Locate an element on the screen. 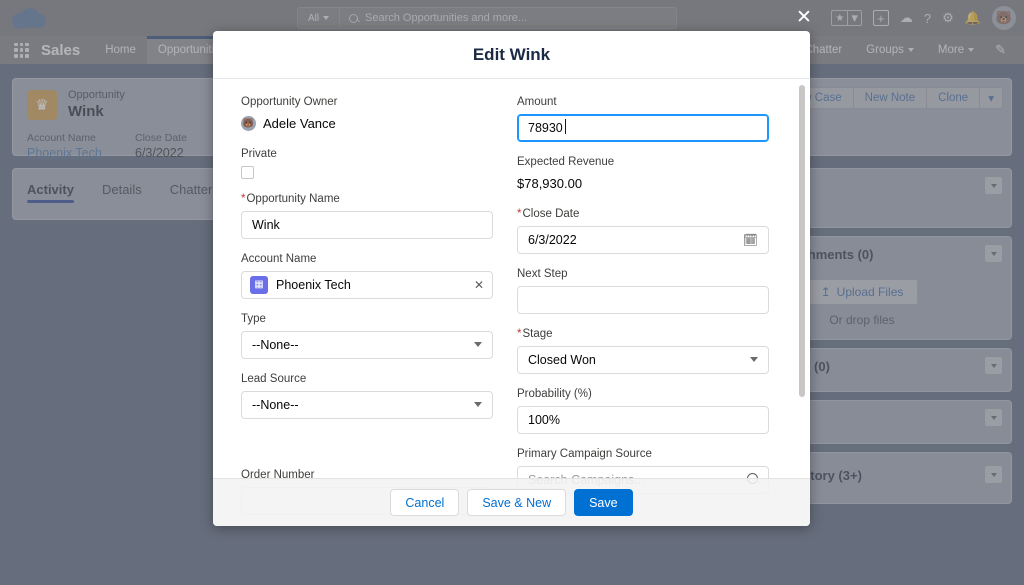  field-label: Amount is located at coordinates (537, 102).